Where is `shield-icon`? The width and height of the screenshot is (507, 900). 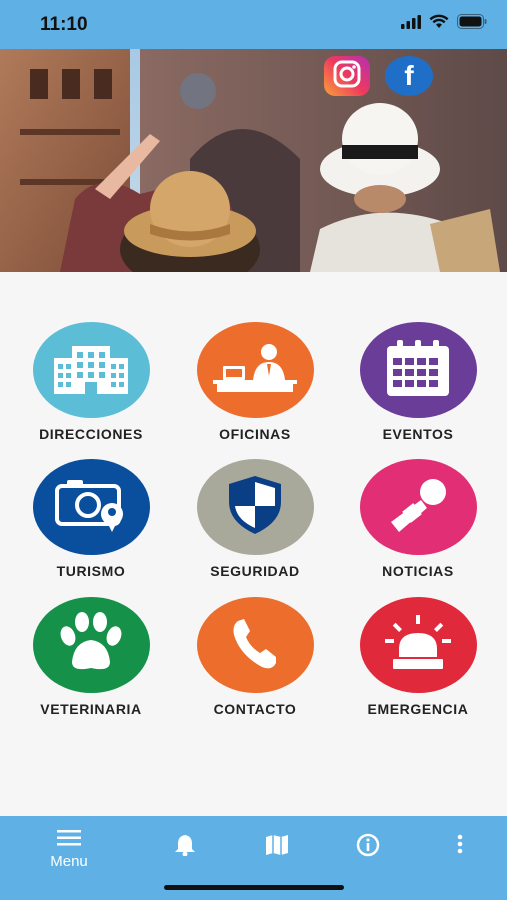
shield-icon is located at coordinates (255, 507).